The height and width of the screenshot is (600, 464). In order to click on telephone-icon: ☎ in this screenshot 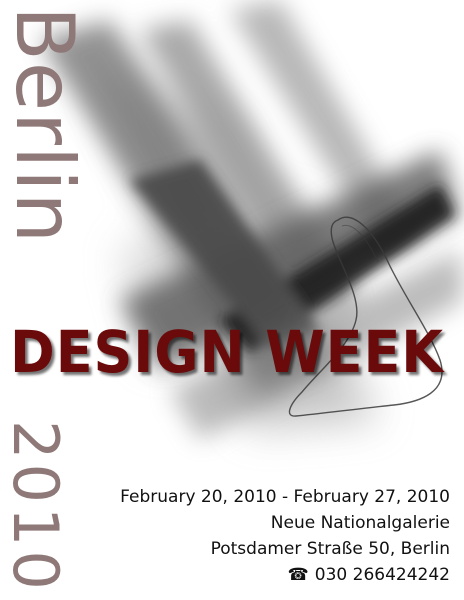, I will do `click(298, 575)`.